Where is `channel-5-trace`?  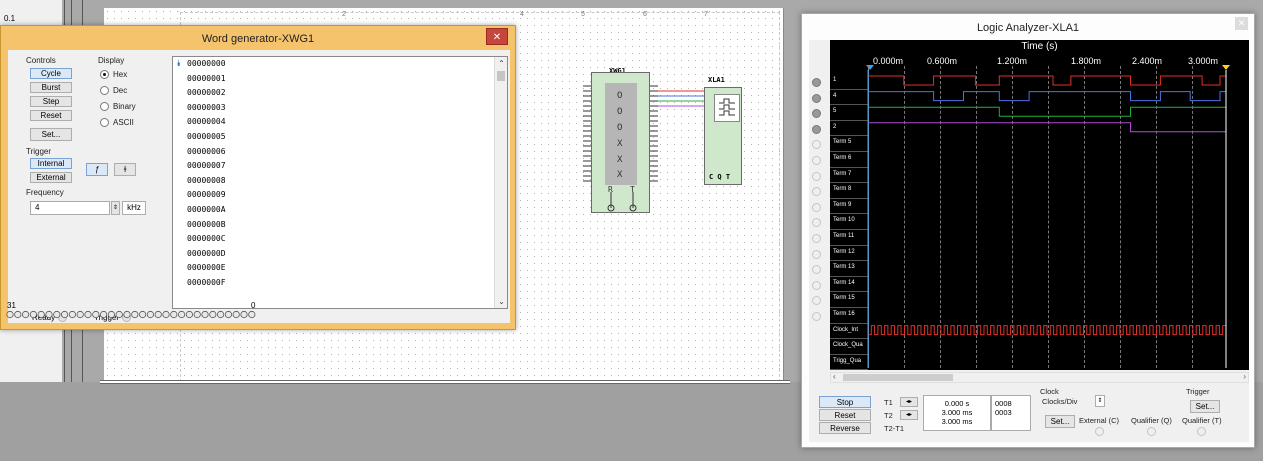 channel-5-trace is located at coordinates (1047, 111).